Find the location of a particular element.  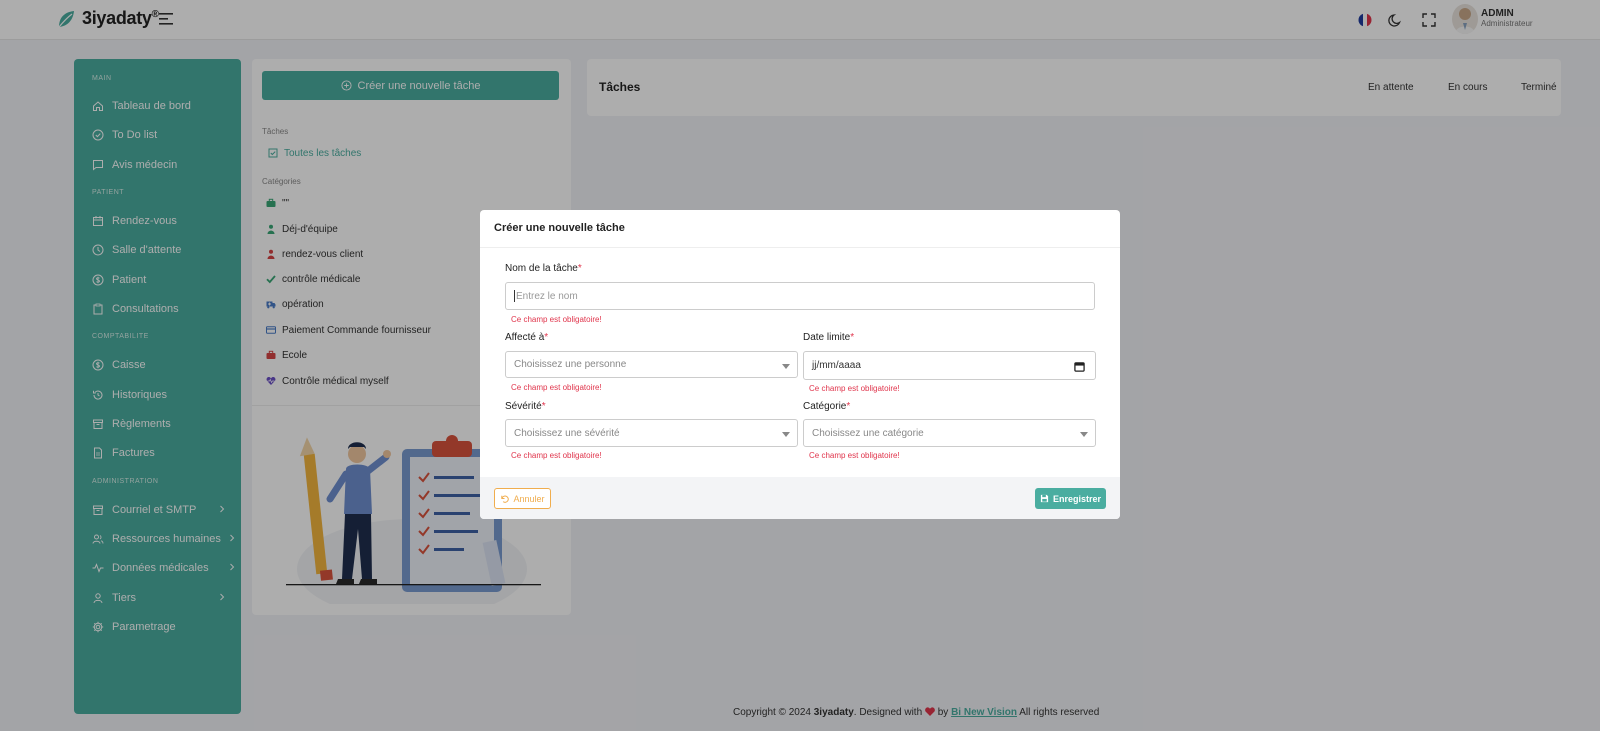

assigned-select: Choisissez une personne is located at coordinates (651, 364).